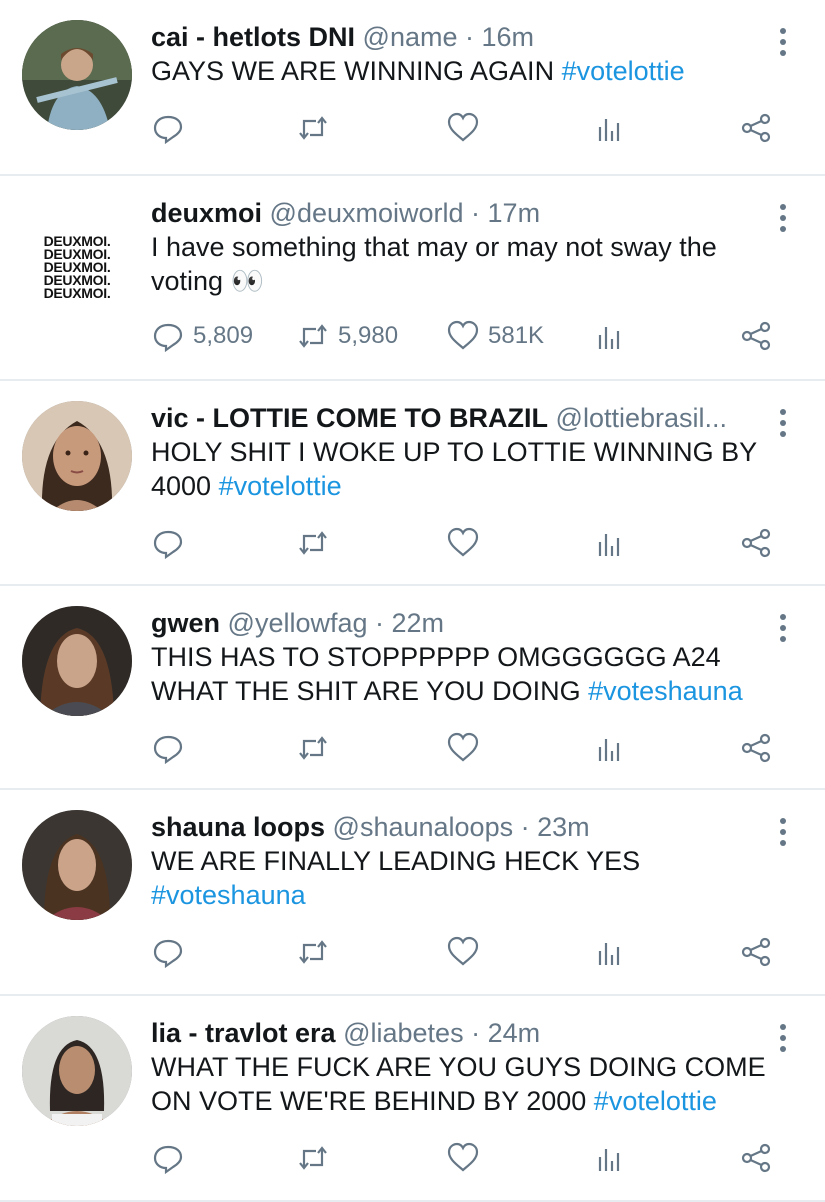  Describe the element at coordinates (223, 335) in the screenshot. I see `reply-count: 5,809` at that location.